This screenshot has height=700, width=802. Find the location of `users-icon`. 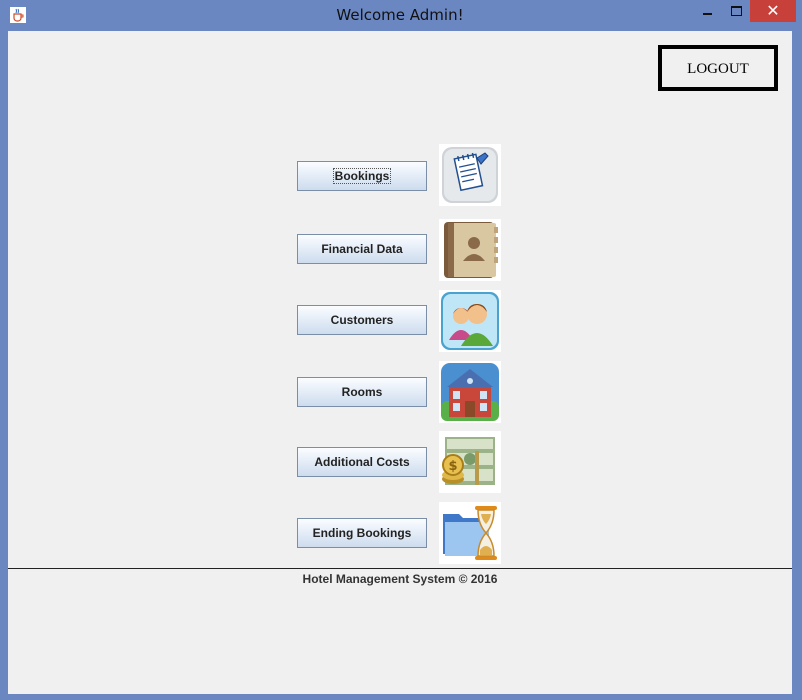

users-icon is located at coordinates (470, 321).